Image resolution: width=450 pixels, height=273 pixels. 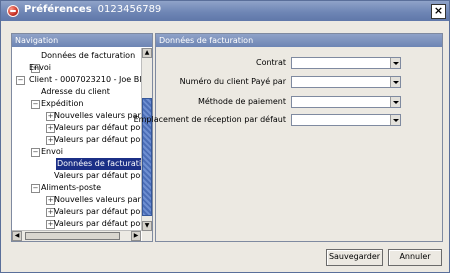 I want to click on tree-horizontal-scrollbar: ◀ ▶, so click(x=76, y=235).